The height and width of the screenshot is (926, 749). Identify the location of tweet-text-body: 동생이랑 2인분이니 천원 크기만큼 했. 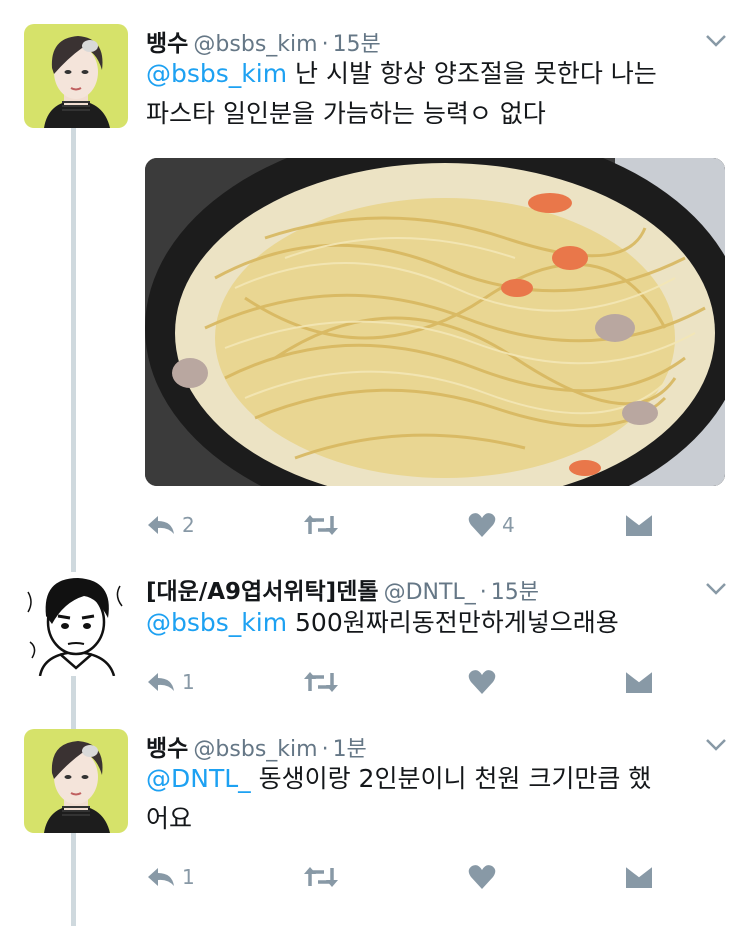
(451, 778).